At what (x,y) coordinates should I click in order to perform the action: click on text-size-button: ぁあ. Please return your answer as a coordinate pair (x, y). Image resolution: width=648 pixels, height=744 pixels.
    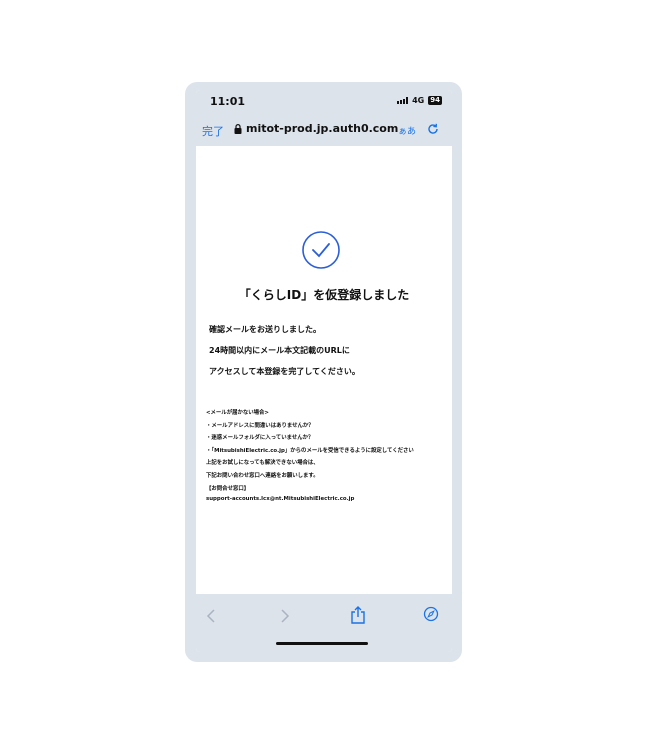
    Looking at the image, I should click on (407, 130).